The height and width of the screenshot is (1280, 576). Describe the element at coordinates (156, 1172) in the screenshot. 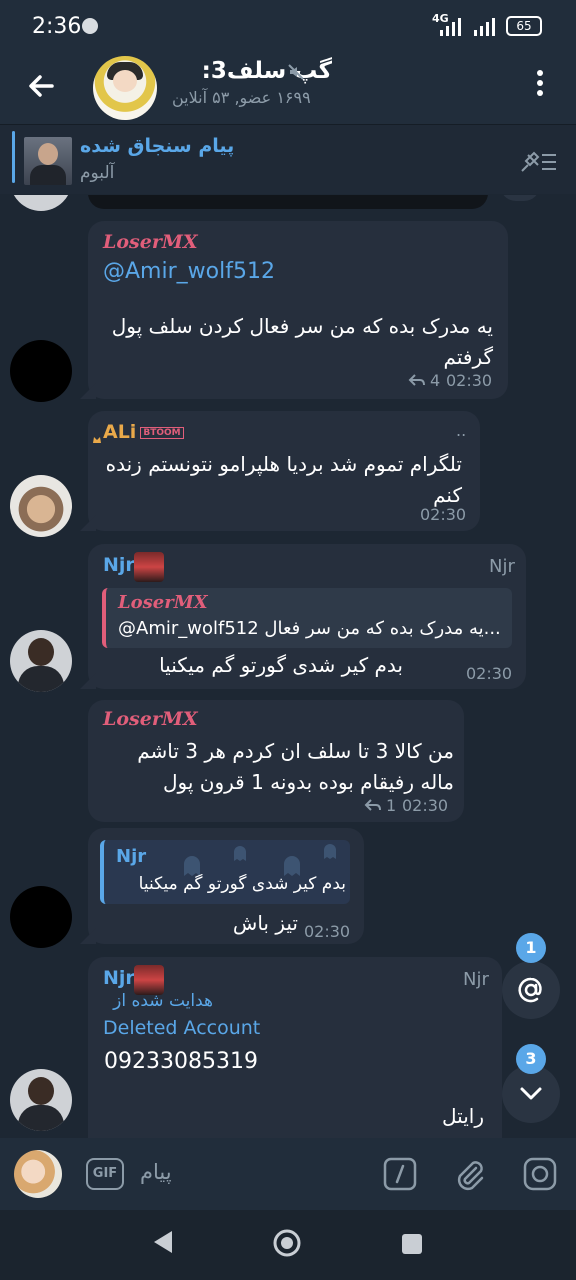

I see `message-input: پیام` at that location.